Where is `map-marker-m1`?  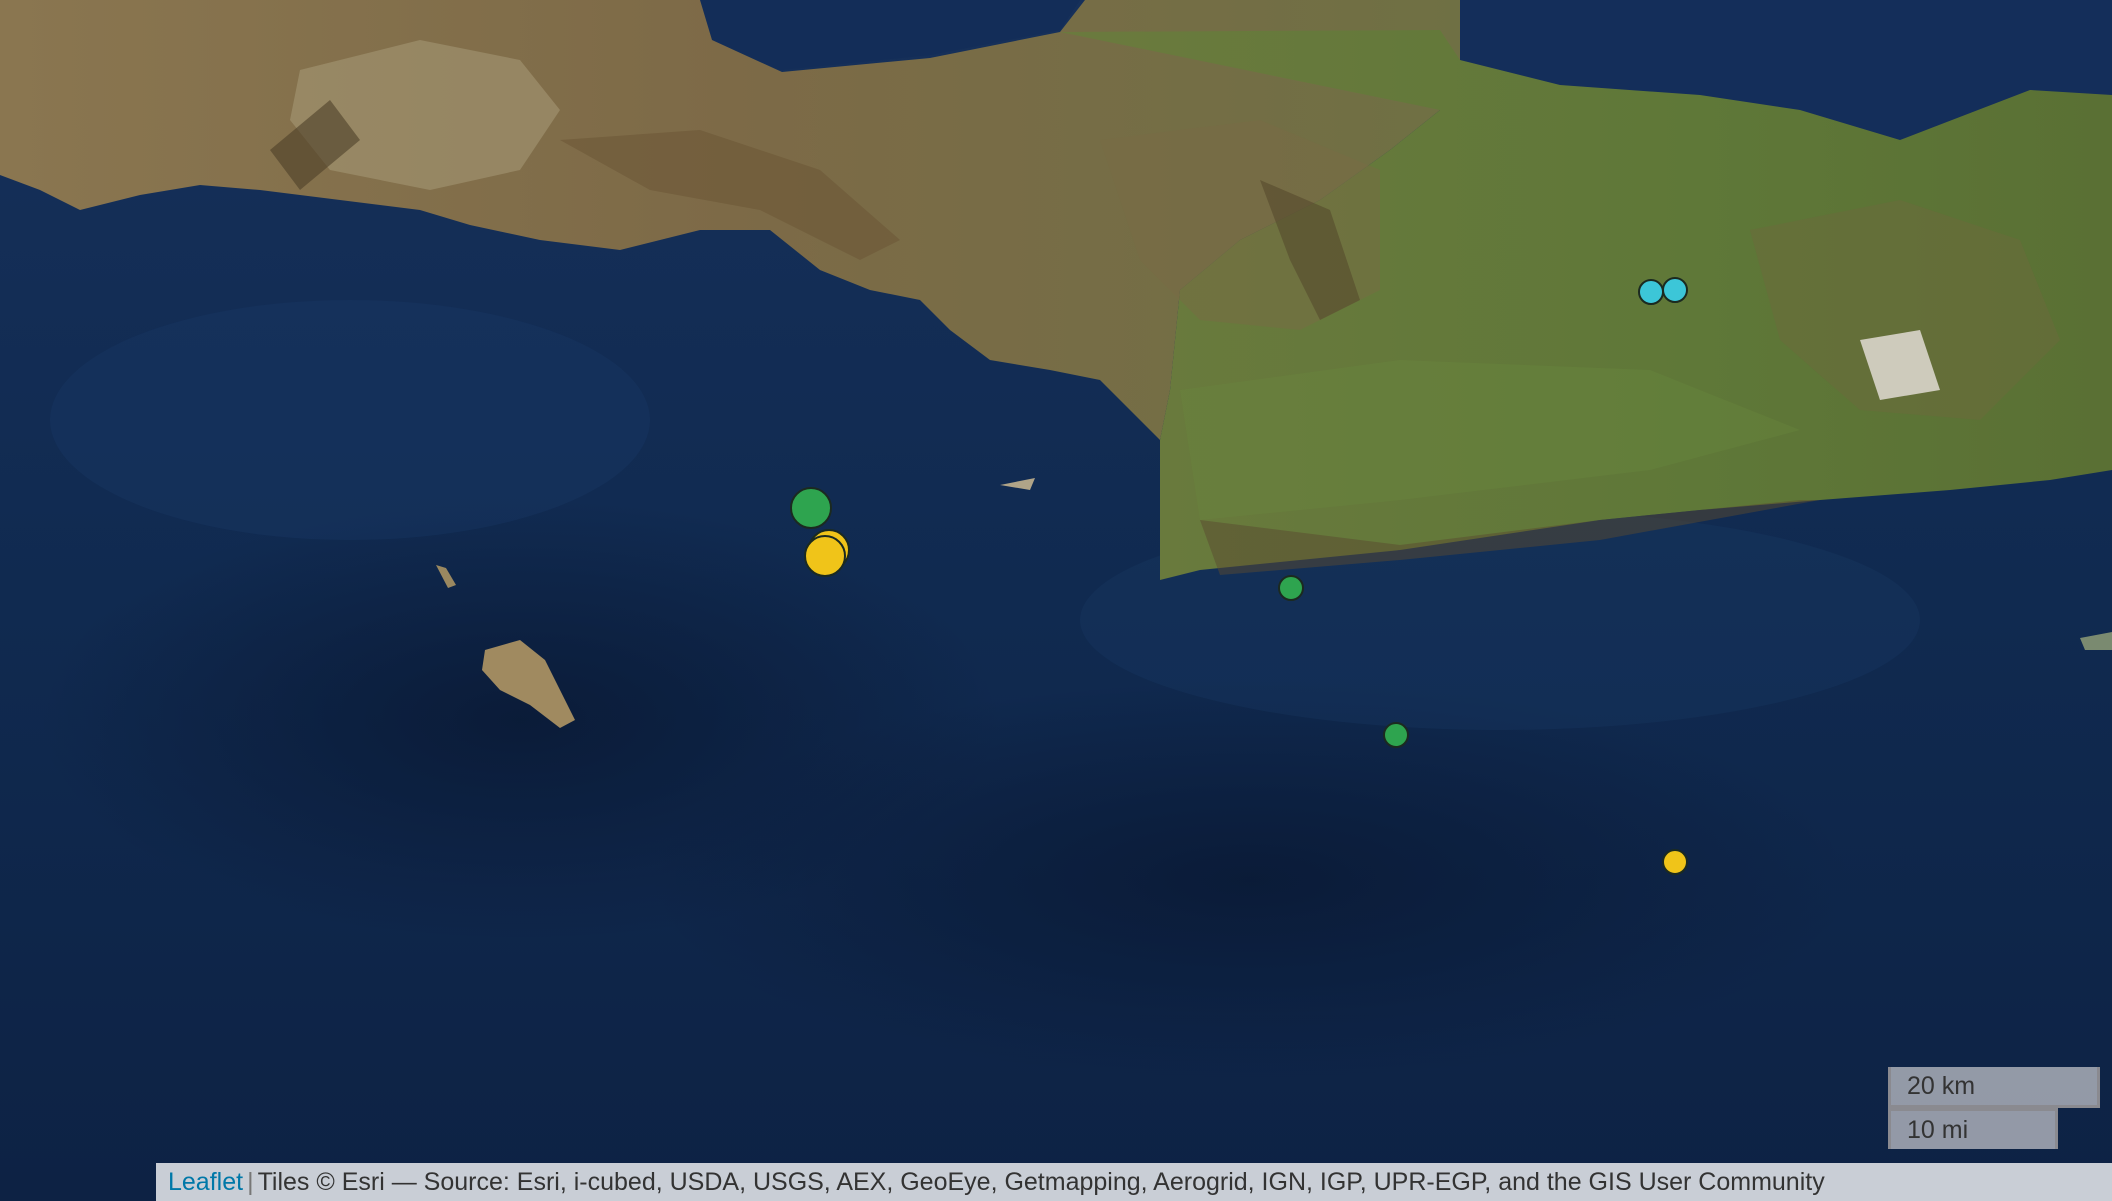 map-marker-m1 is located at coordinates (811, 508).